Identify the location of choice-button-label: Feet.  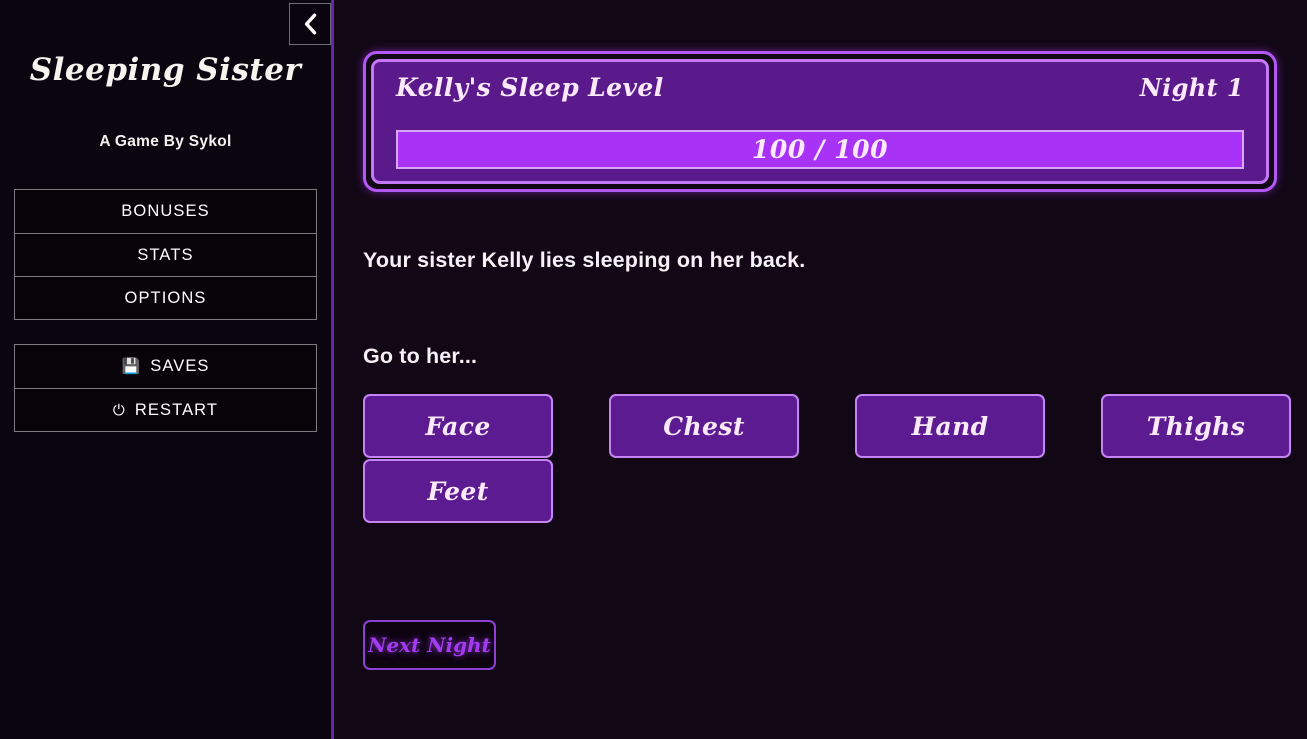
(458, 491).